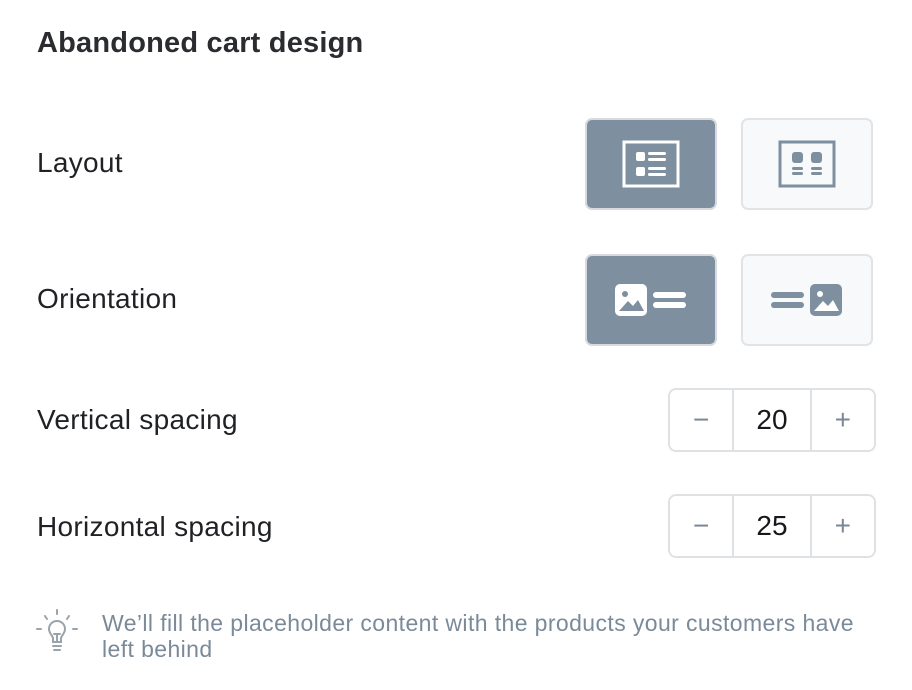 The height and width of the screenshot is (690, 912). I want to click on vertical-spacing-label: Vertical spacing, so click(137, 419).